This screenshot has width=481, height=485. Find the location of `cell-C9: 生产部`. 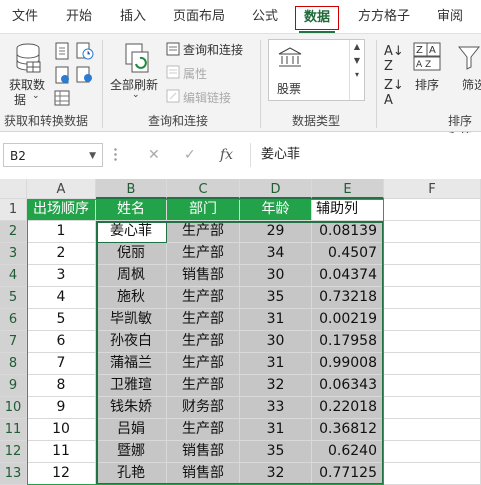

cell-C9: 生产部 is located at coordinates (203, 386).